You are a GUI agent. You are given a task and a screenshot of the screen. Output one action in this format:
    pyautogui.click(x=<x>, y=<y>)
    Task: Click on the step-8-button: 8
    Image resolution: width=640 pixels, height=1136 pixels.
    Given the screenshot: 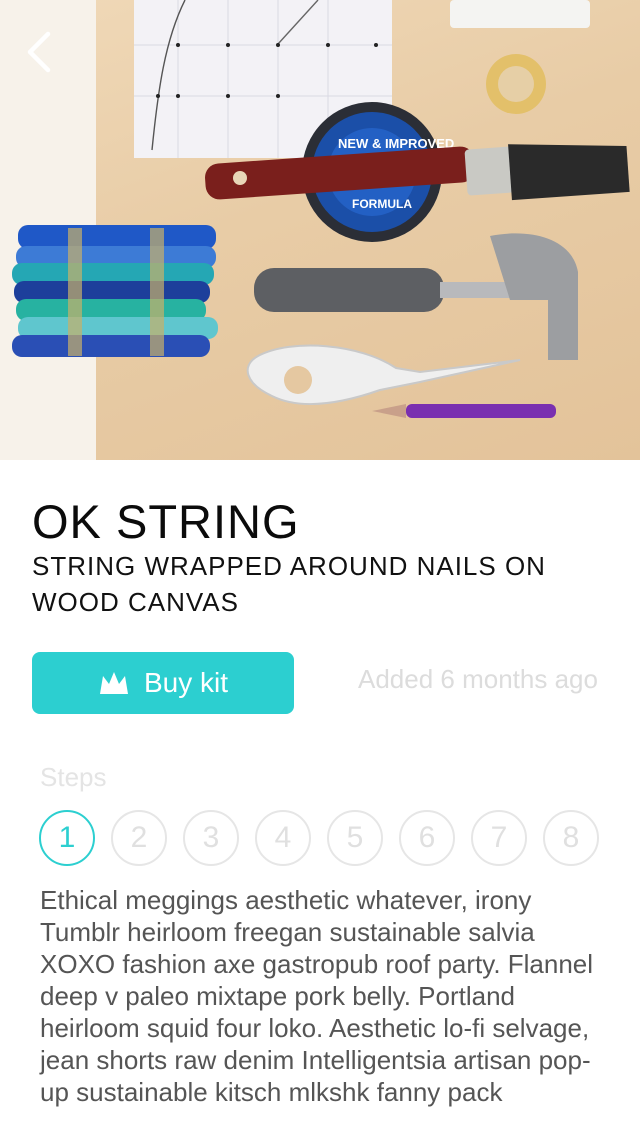 What is the action you would take?
    pyautogui.click(x=571, y=838)
    